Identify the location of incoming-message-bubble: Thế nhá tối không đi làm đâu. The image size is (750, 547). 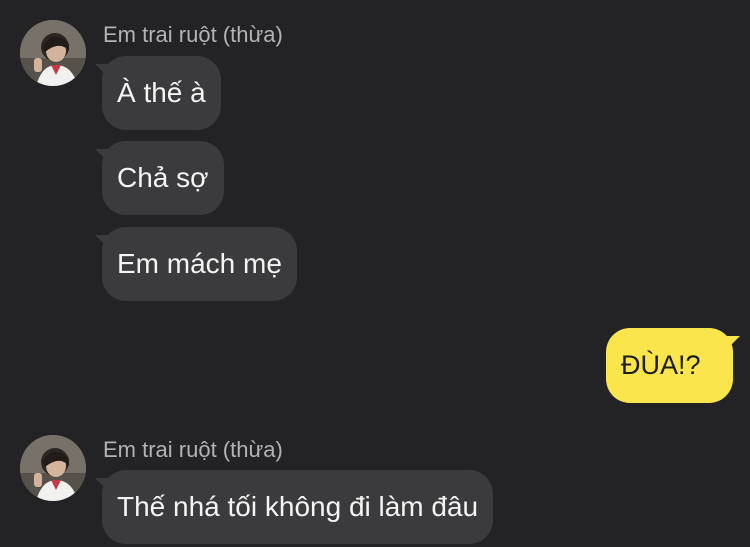
(298, 507).